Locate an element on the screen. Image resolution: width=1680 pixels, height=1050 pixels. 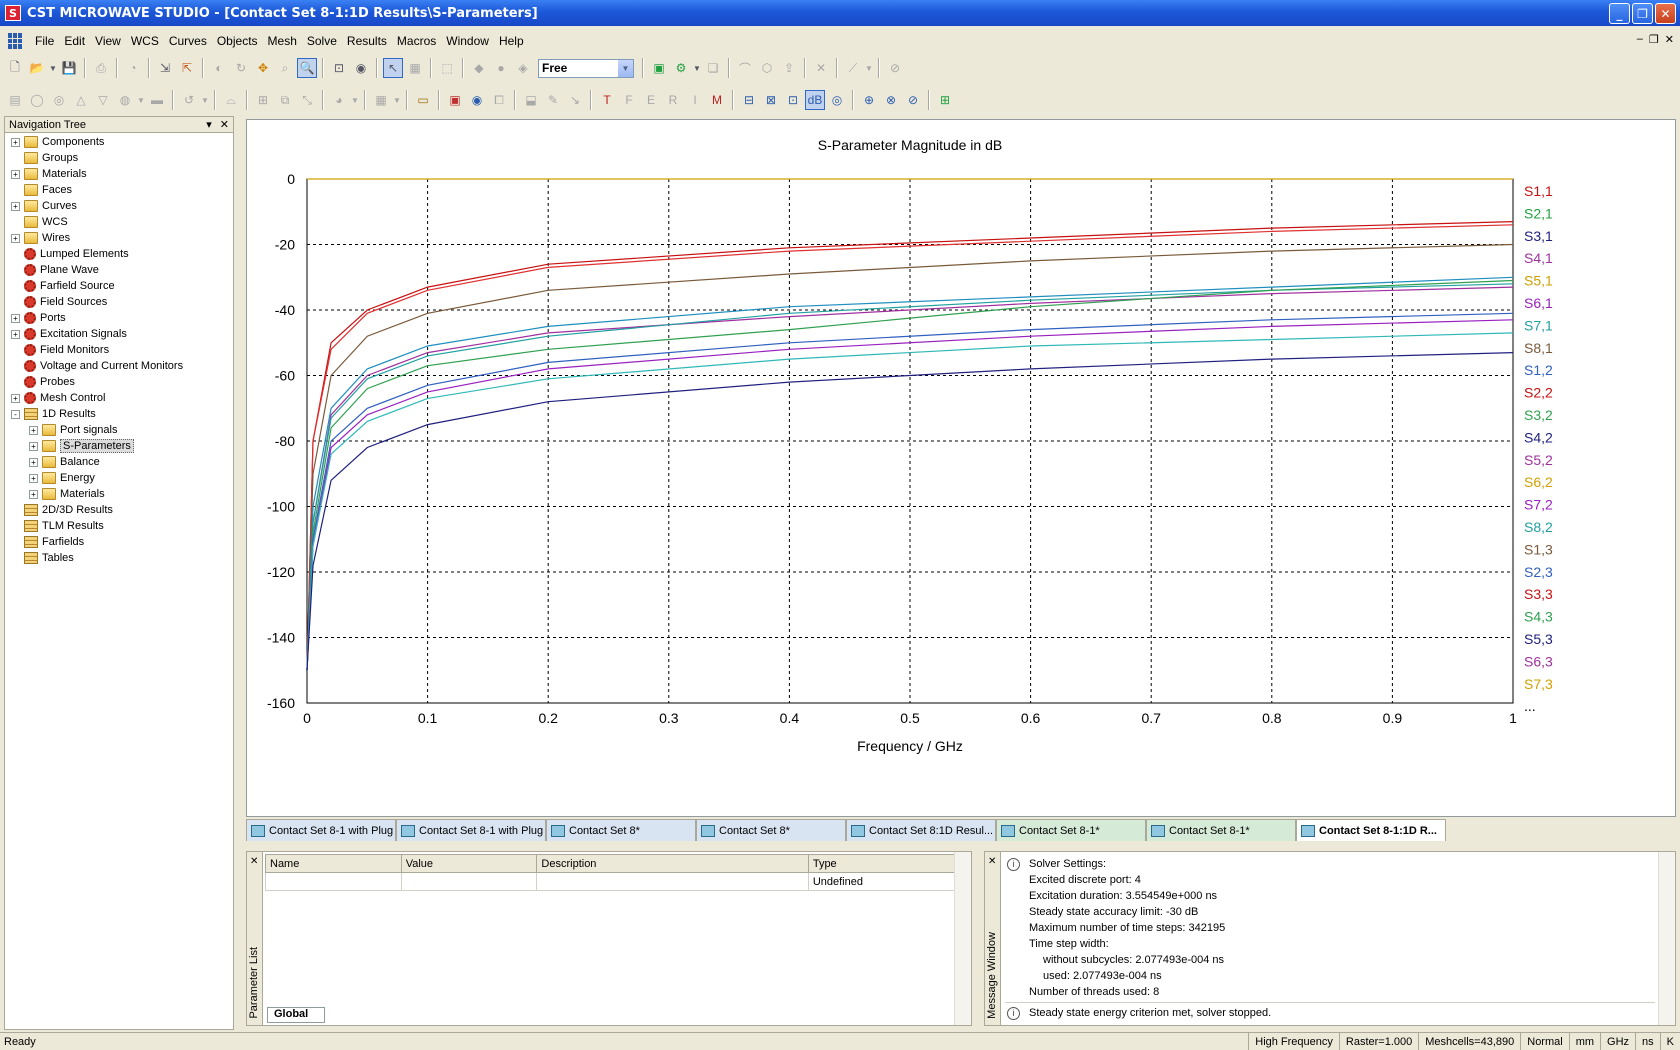
column-header: Description is located at coordinates (672, 863).